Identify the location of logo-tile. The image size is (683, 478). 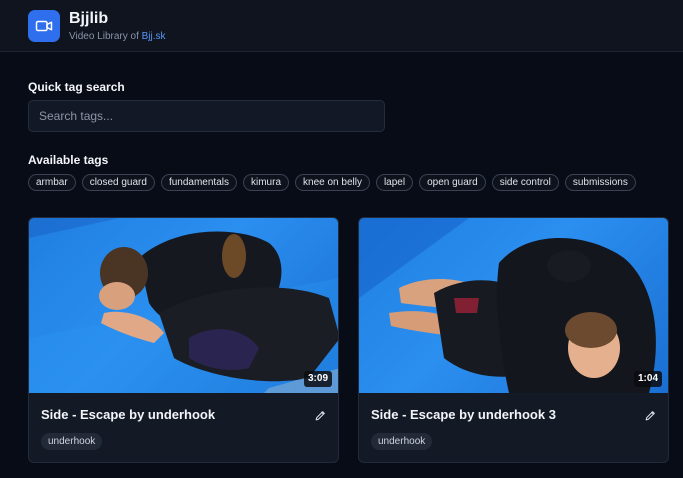
(44, 26).